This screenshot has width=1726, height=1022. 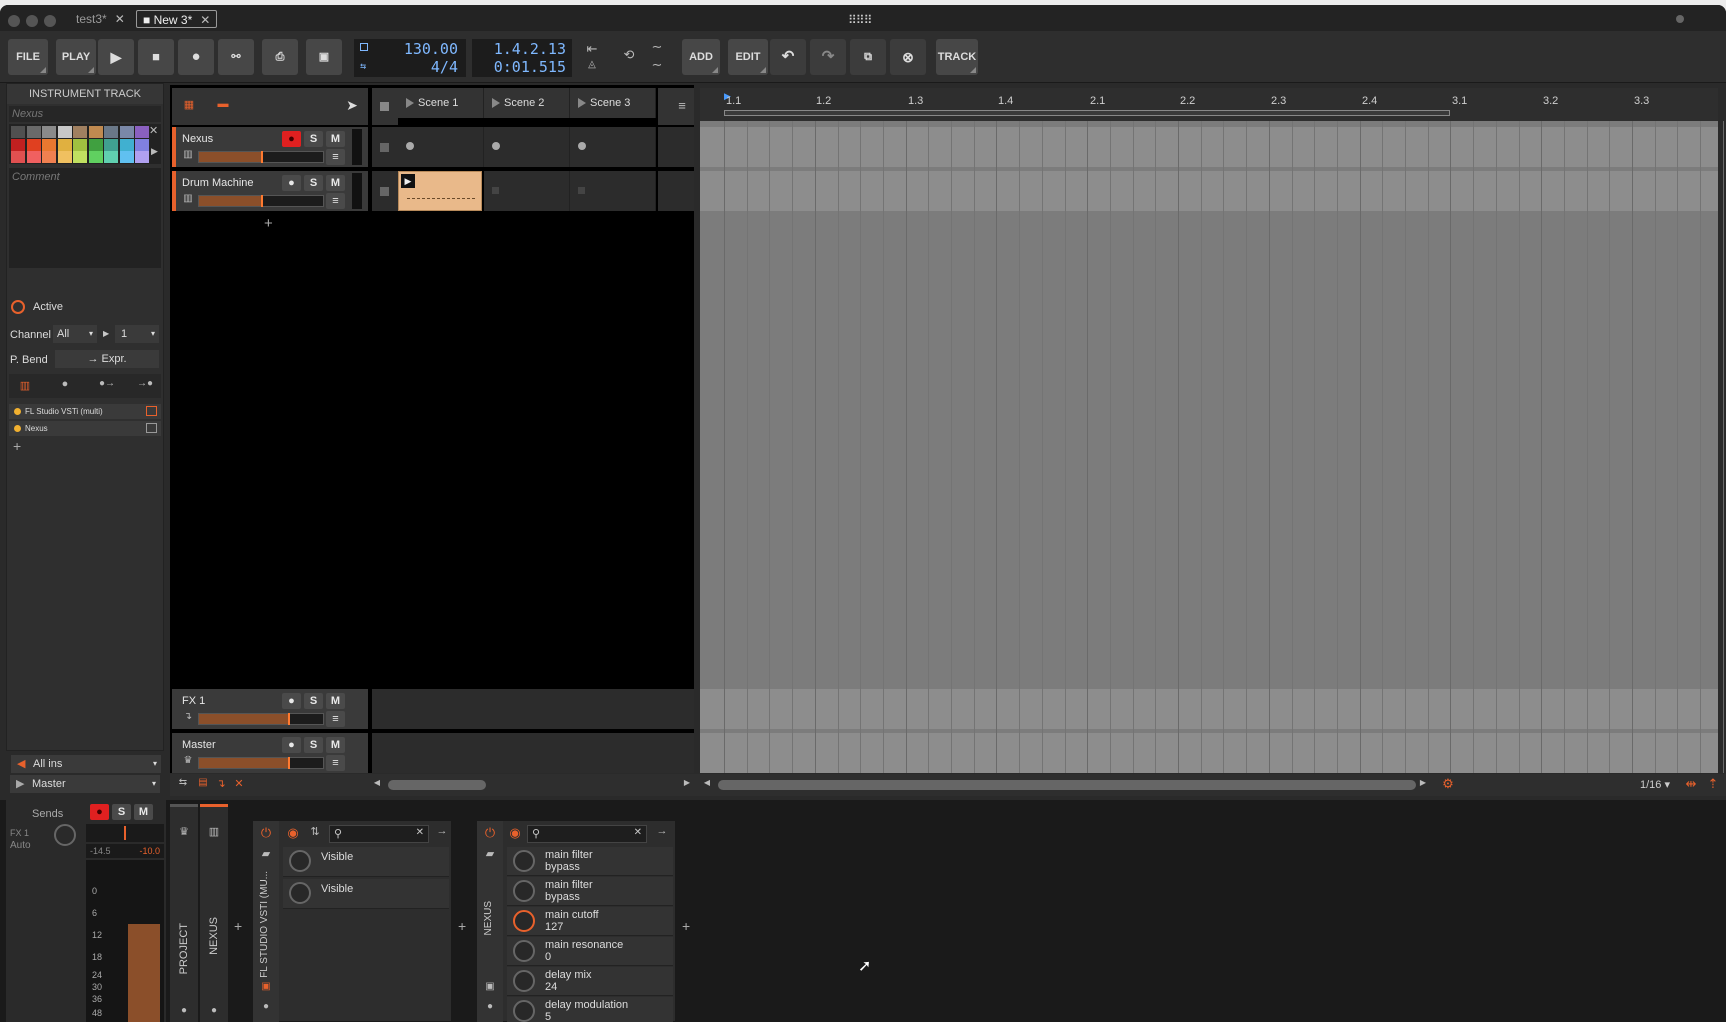 I want to click on clip-launcher-toggle-icon: ▤, so click(x=203, y=782).